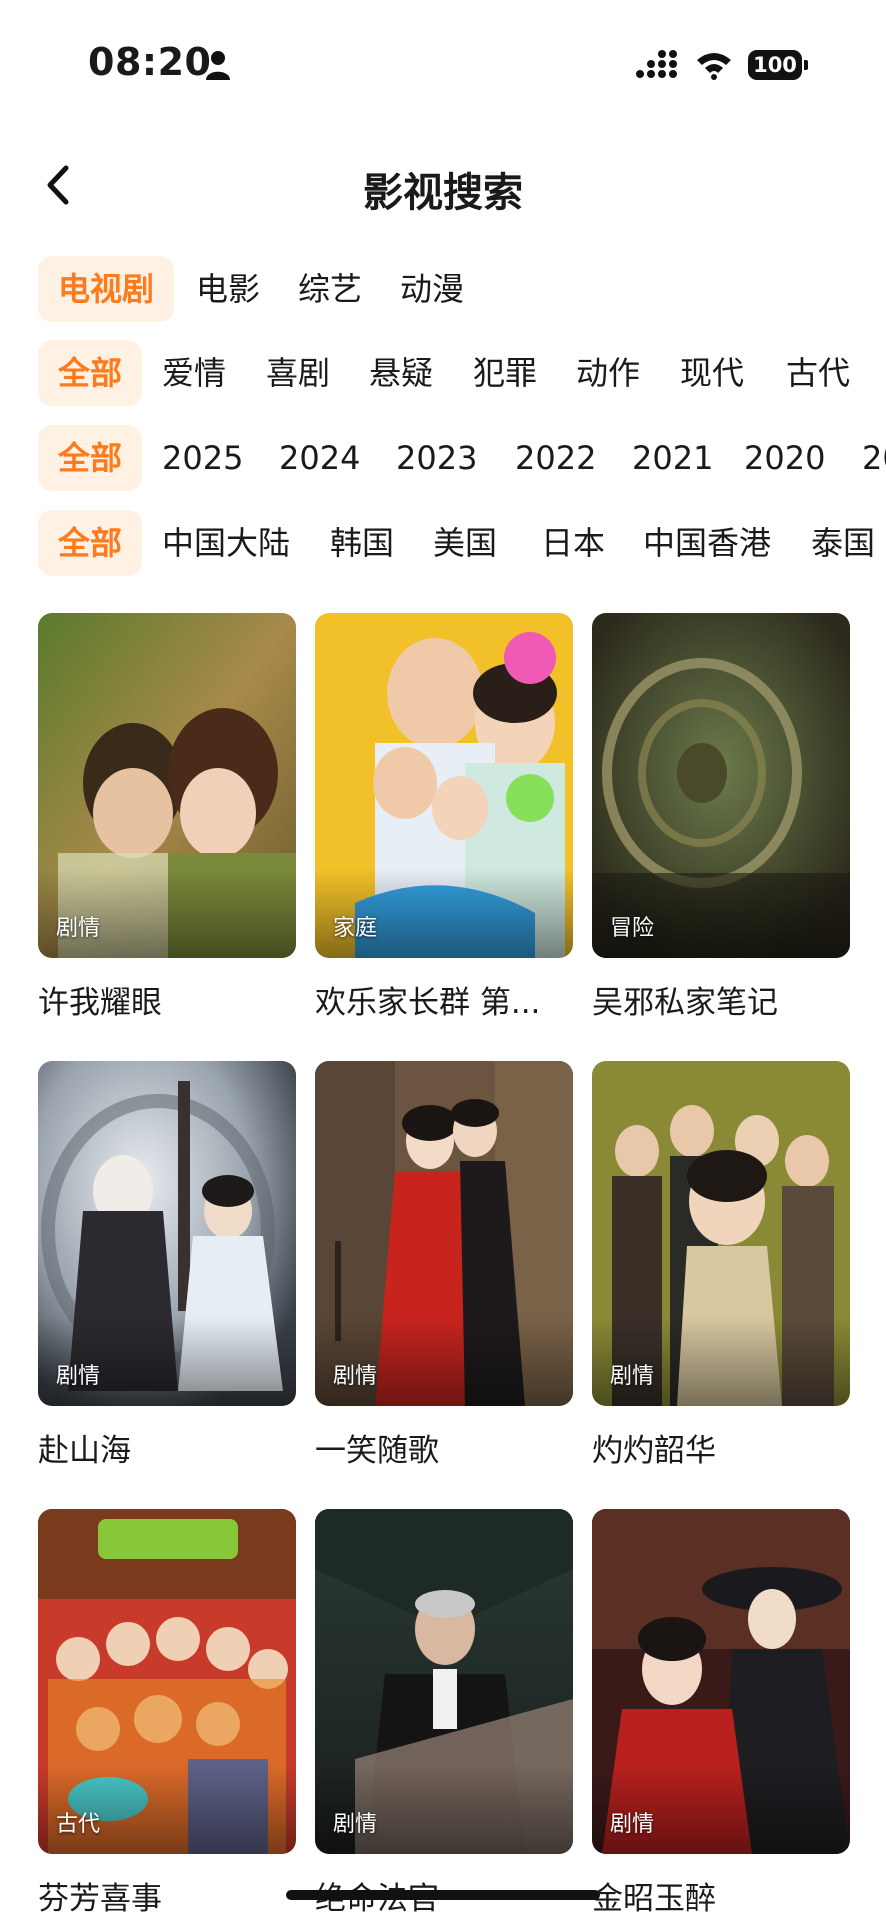 Image resolution: width=886 pixels, height=1920 pixels. I want to click on home-indicator, so click(443, 1895).